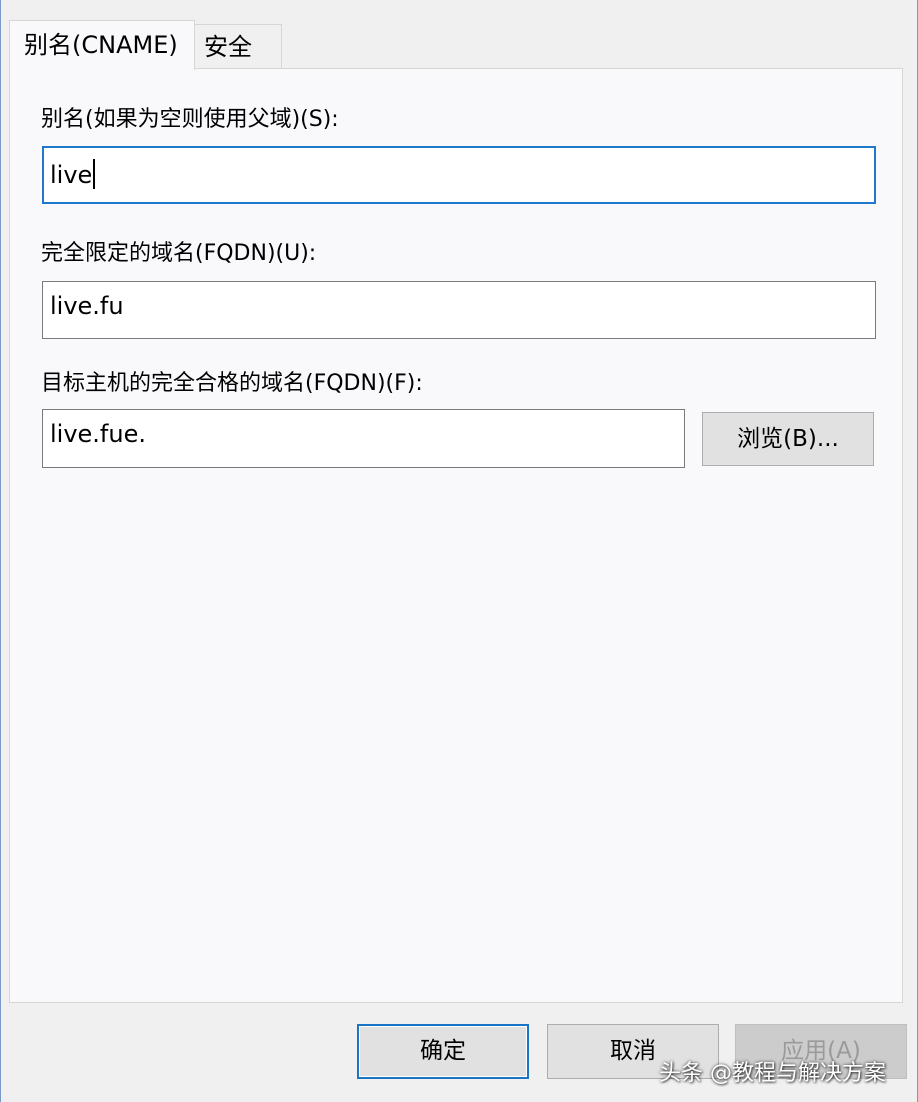 This screenshot has width=918, height=1102. Describe the element at coordinates (232, 383) in the screenshot. I see `target-host-label: 目标主机的完全合格的域名(FQDN)(F):` at that location.